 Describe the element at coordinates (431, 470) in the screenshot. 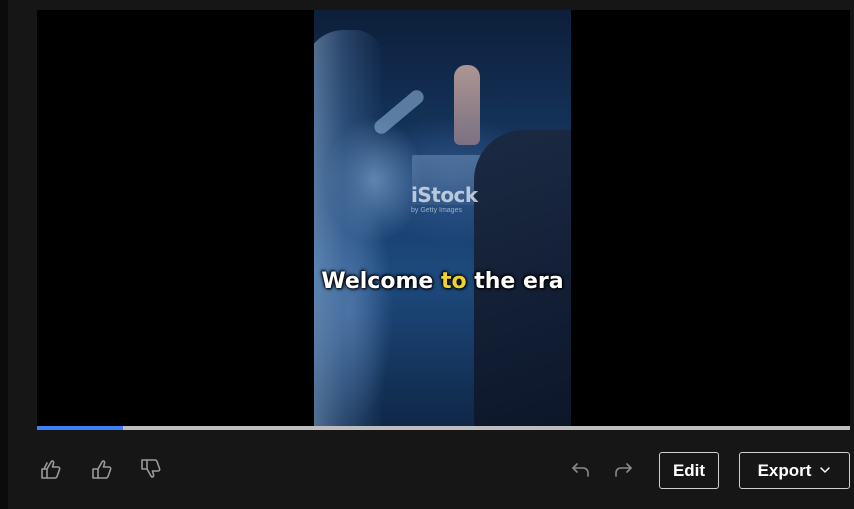

I see `controls-bar: Edit Export` at that location.